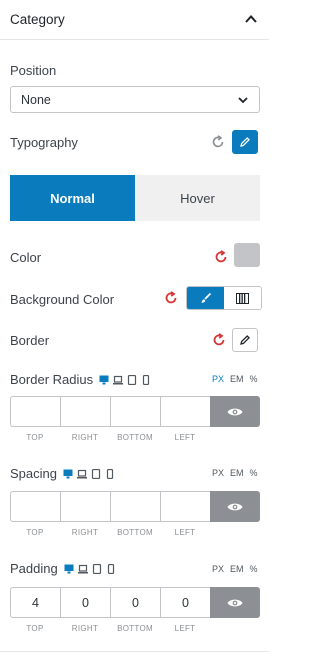 This screenshot has width=320, height=668. I want to click on position-label: Position, so click(33, 70).